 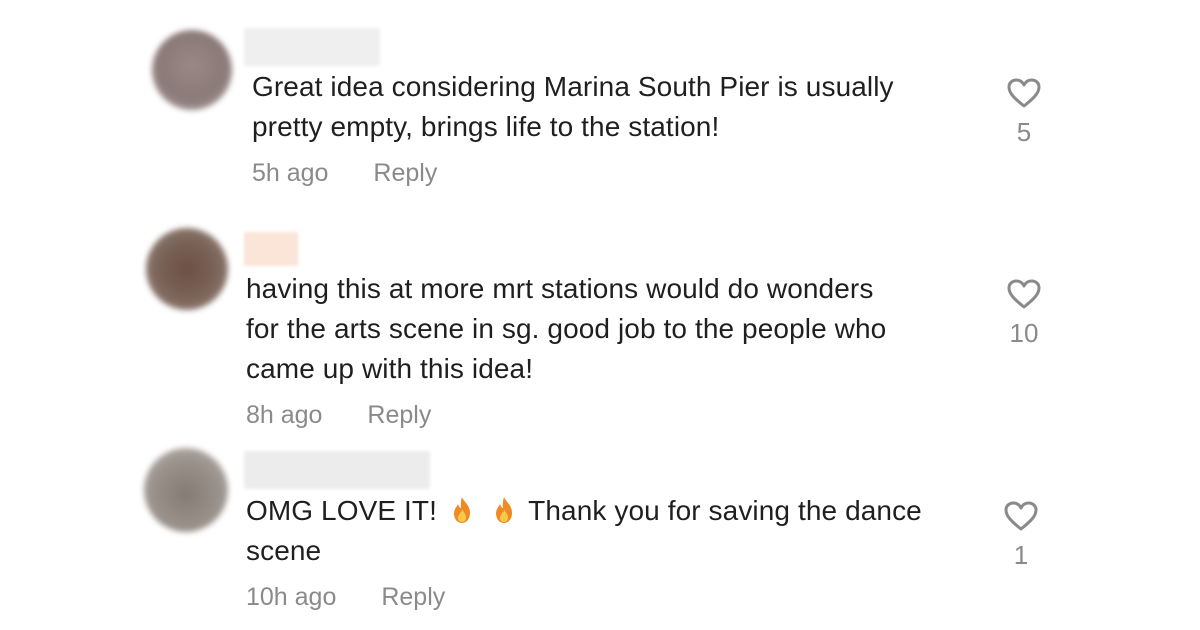 I want to click on like-button: 10, so click(x=1024, y=313).